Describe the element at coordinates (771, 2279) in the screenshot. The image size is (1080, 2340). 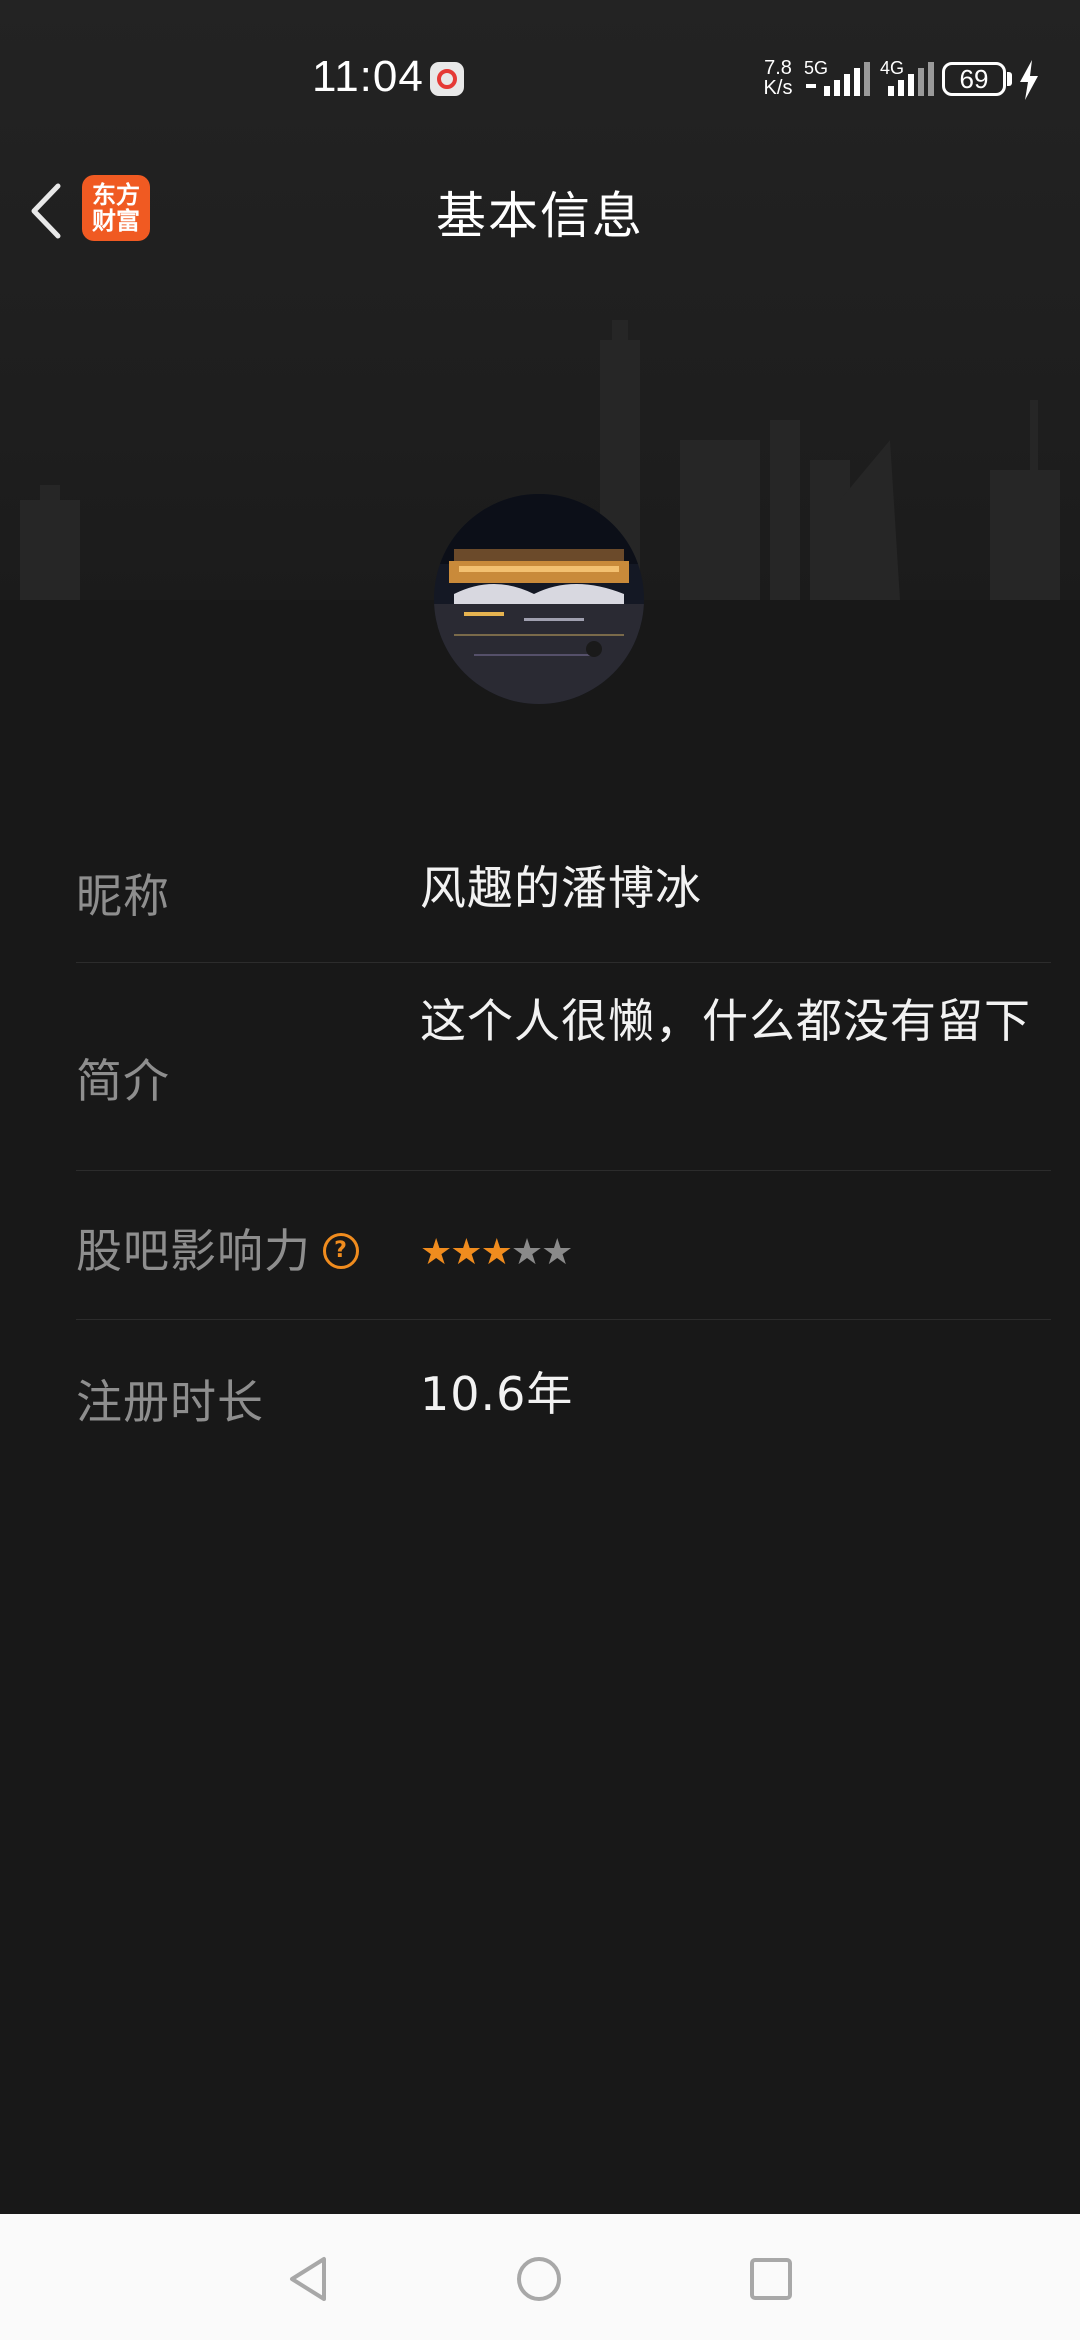
I see `nav-recents-icon` at that location.